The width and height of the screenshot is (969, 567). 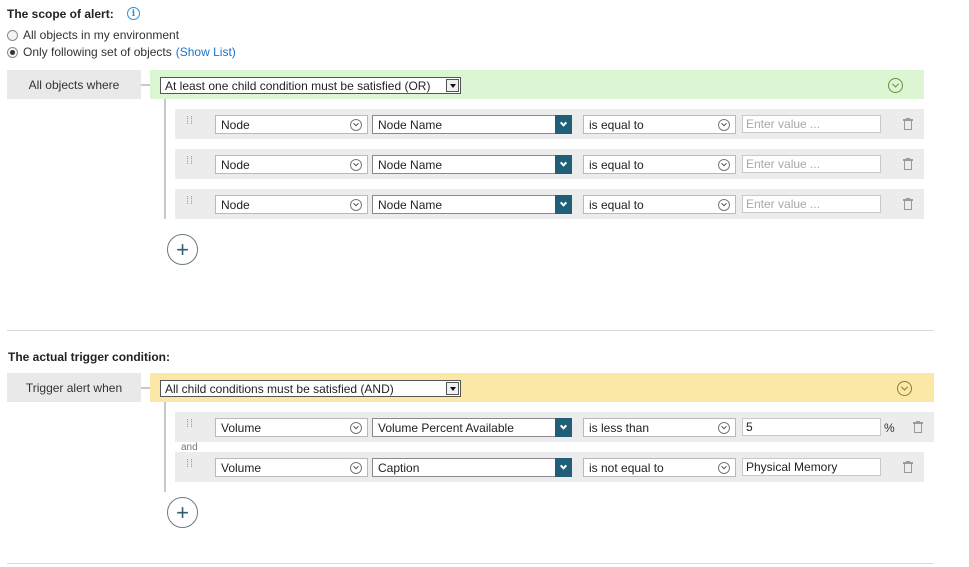 I want to click on property-value: Caption, so click(x=399, y=467).